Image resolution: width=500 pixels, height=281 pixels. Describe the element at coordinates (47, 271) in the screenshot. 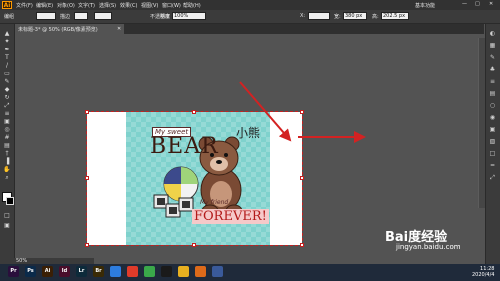

I see `taskbar-app-icon: Ai` at that location.